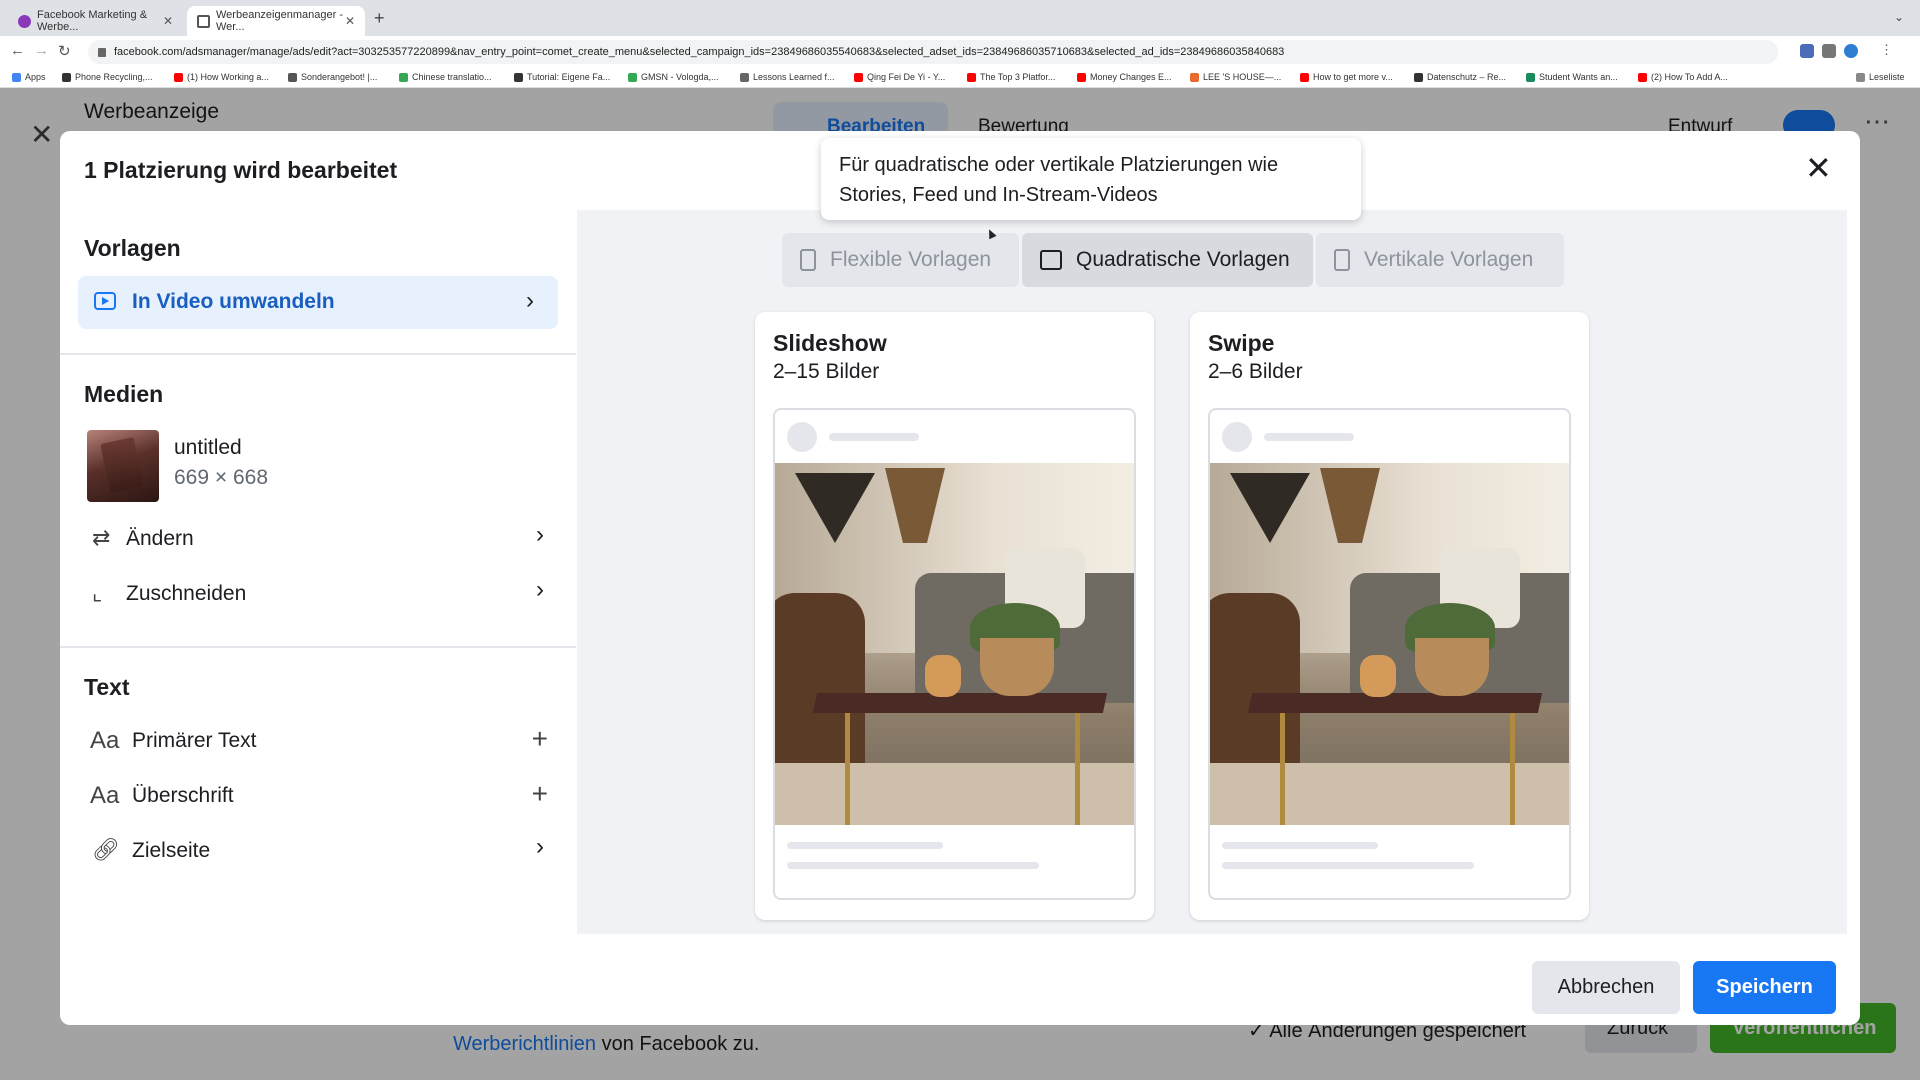 The height and width of the screenshot is (1080, 1920). What do you see at coordinates (1764, 987) in the screenshot?
I see `save-button: Speichern` at bounding box center [1764, 987].